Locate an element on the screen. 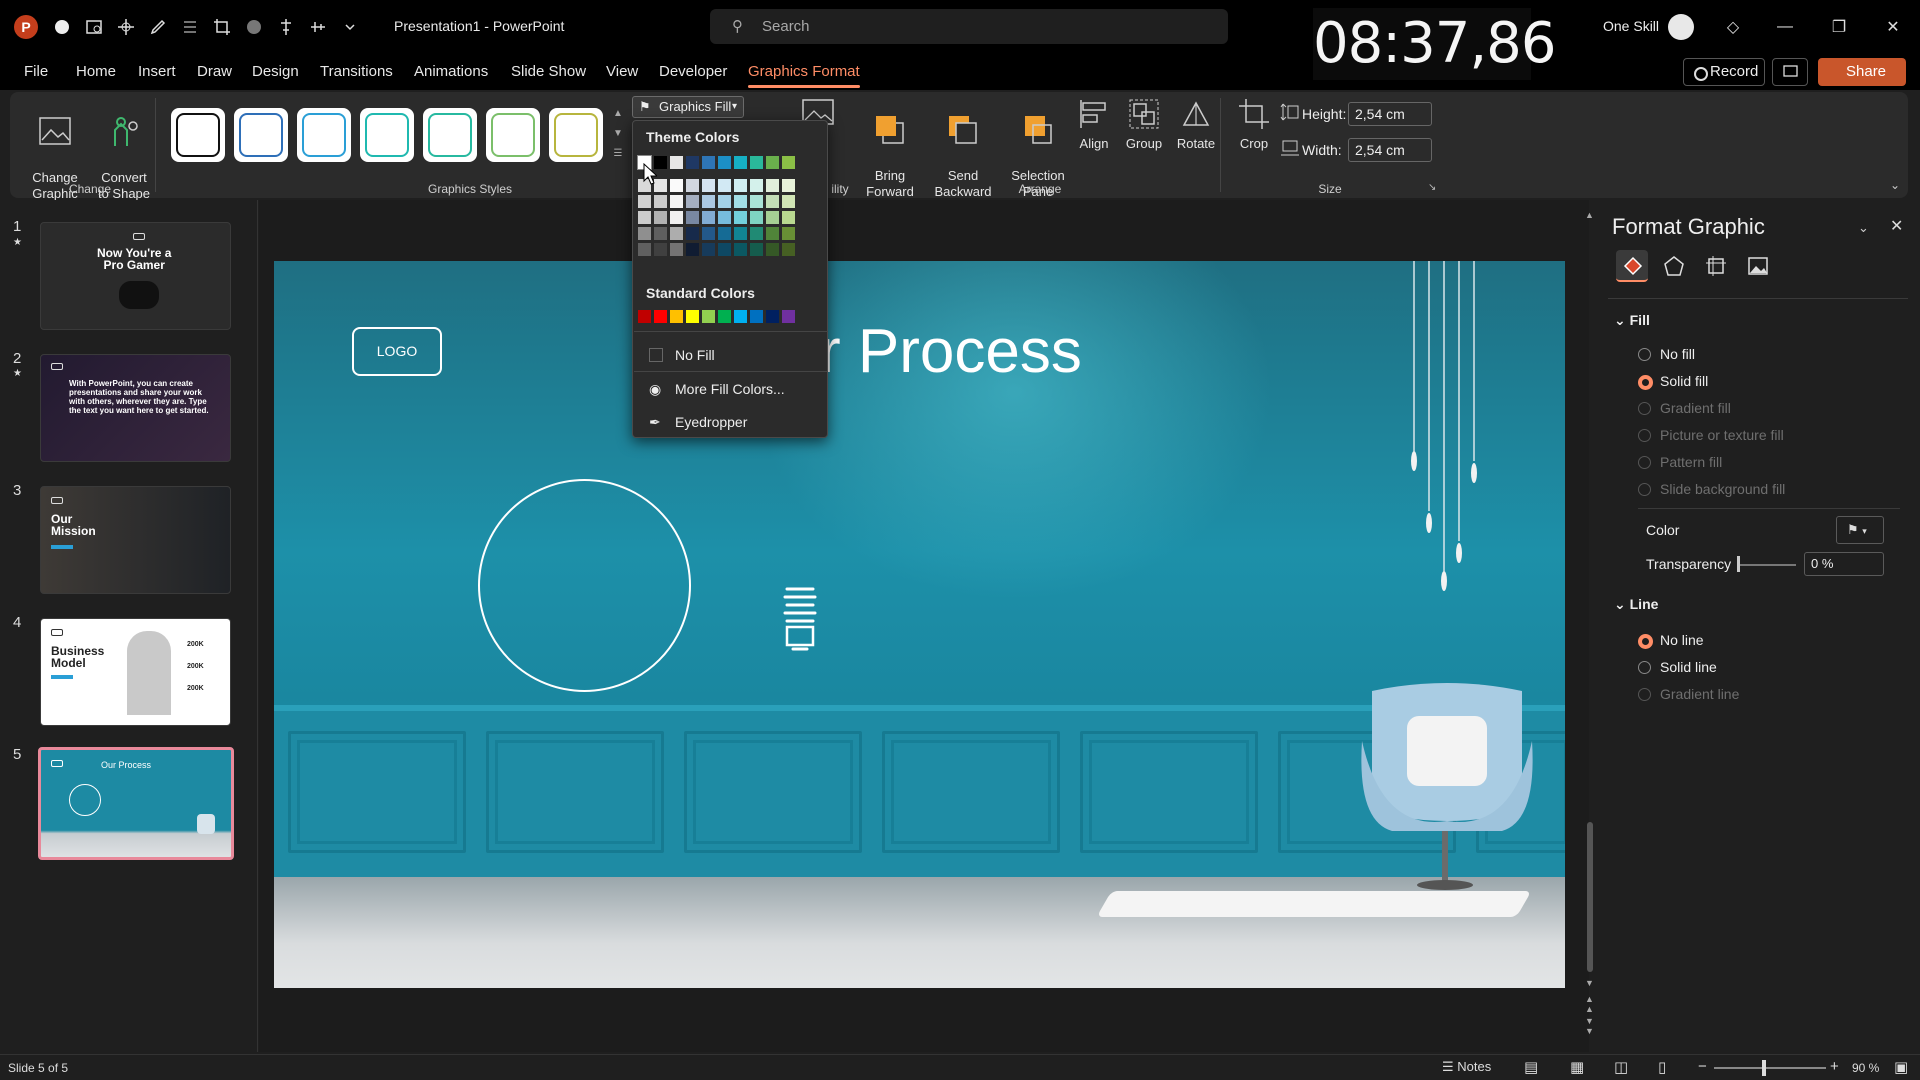 The height and width of the screenshot is (1080, 1920). rotate-button: Rotate is located at coordinates (1196, 124).